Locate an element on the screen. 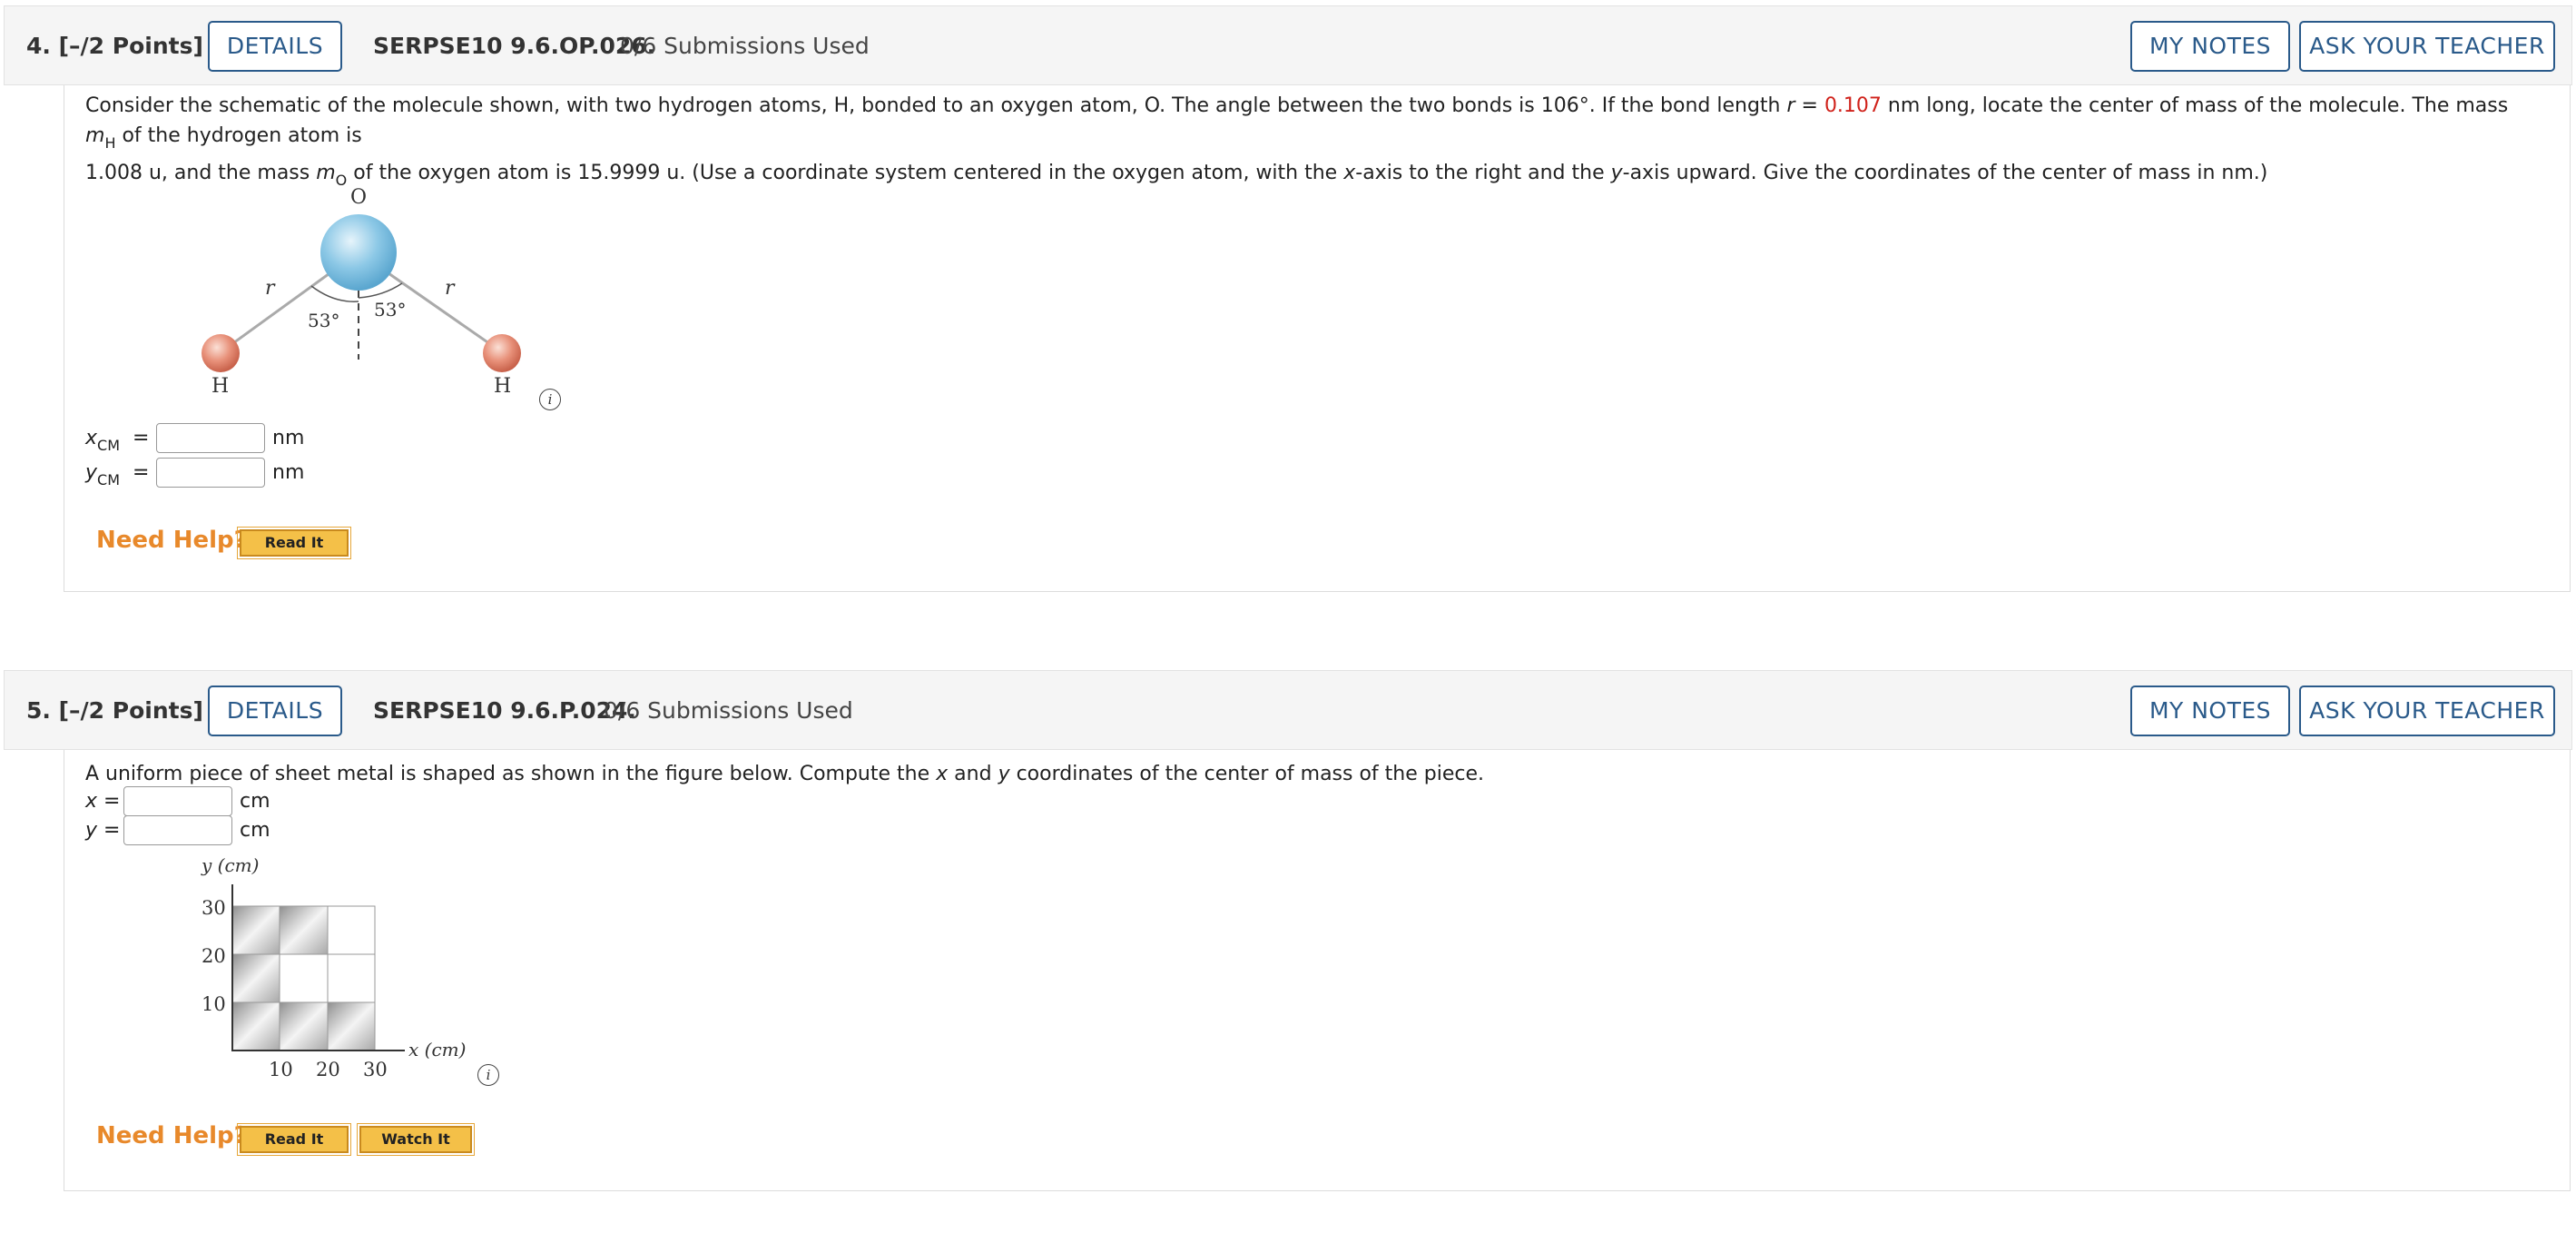  angle-label-left: 53° is located at coordinates (323, 321).